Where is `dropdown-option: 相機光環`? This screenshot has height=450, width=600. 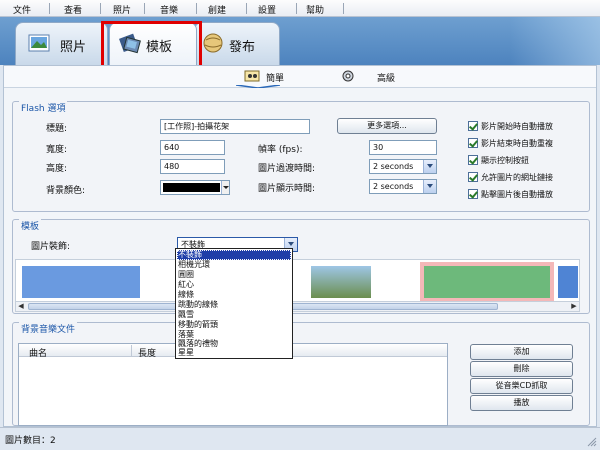 dropdown-option: 相機光環 is located at coordinates (194, 265).